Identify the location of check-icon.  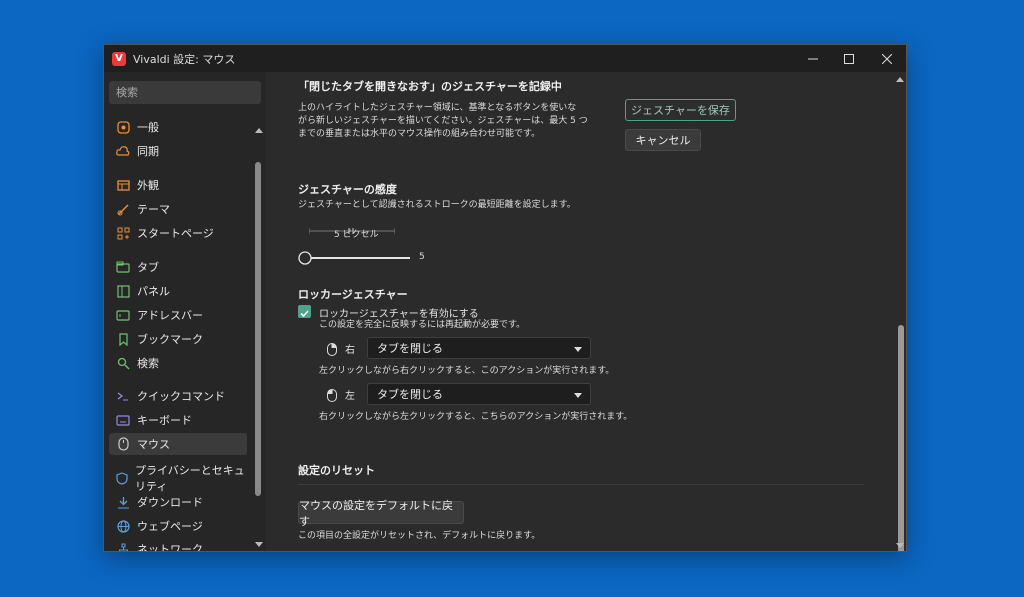
(304, 314).